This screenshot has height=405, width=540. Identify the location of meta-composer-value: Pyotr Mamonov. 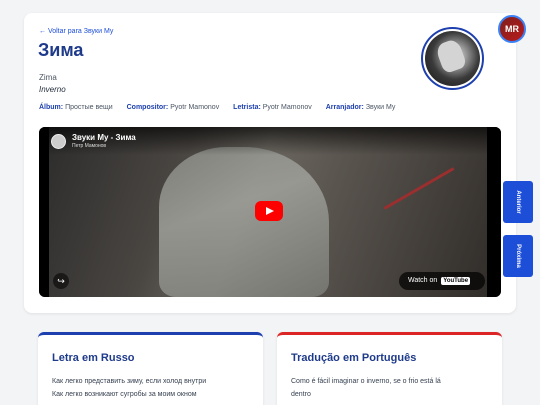
(195, 107).